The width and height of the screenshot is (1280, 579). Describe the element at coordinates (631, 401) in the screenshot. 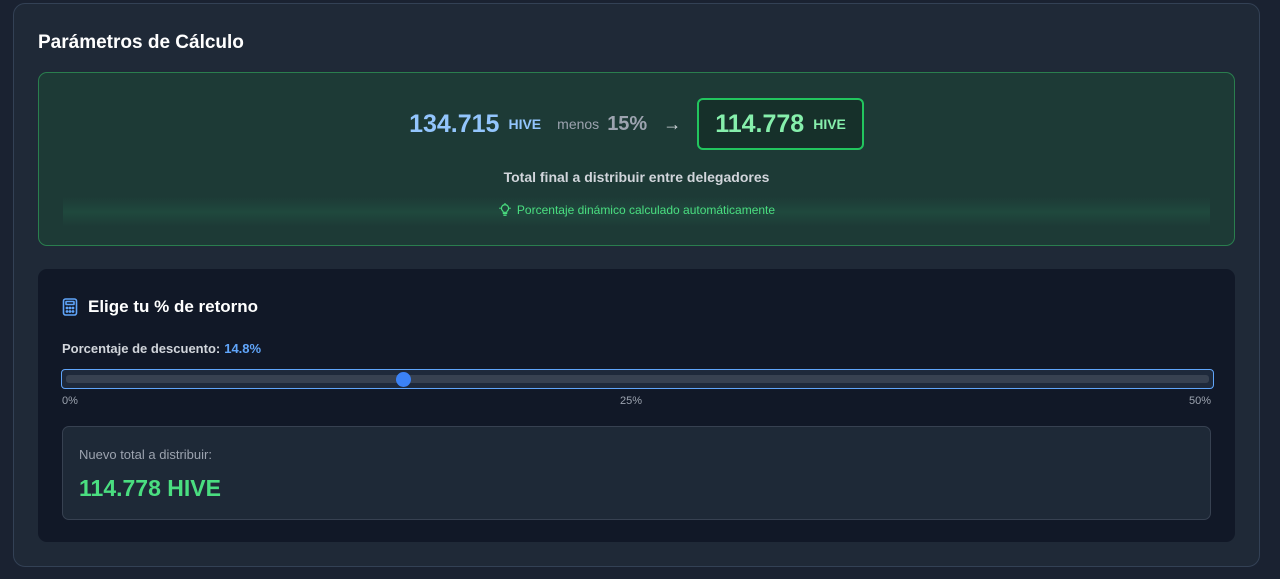

I see `tick-label-mid: 25%` at that location.